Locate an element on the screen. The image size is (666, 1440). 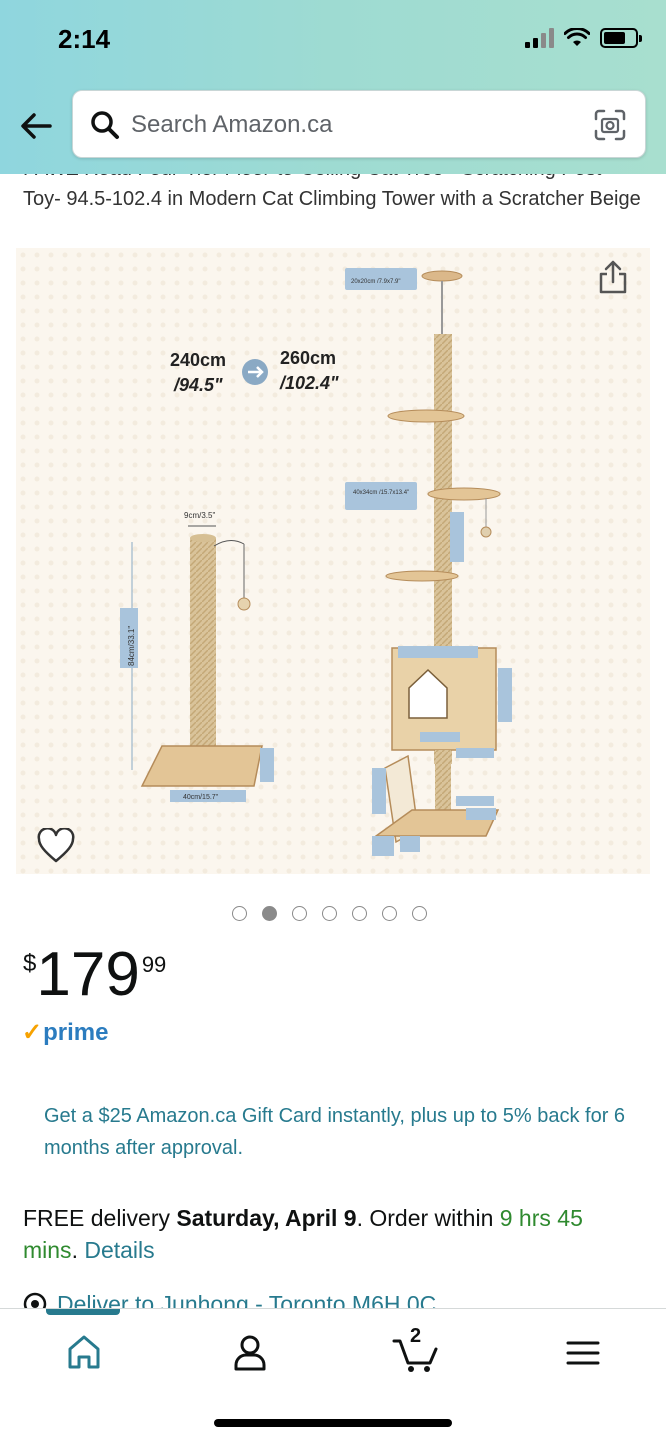
image-carousel-dots is located at coordinates (329, 913).